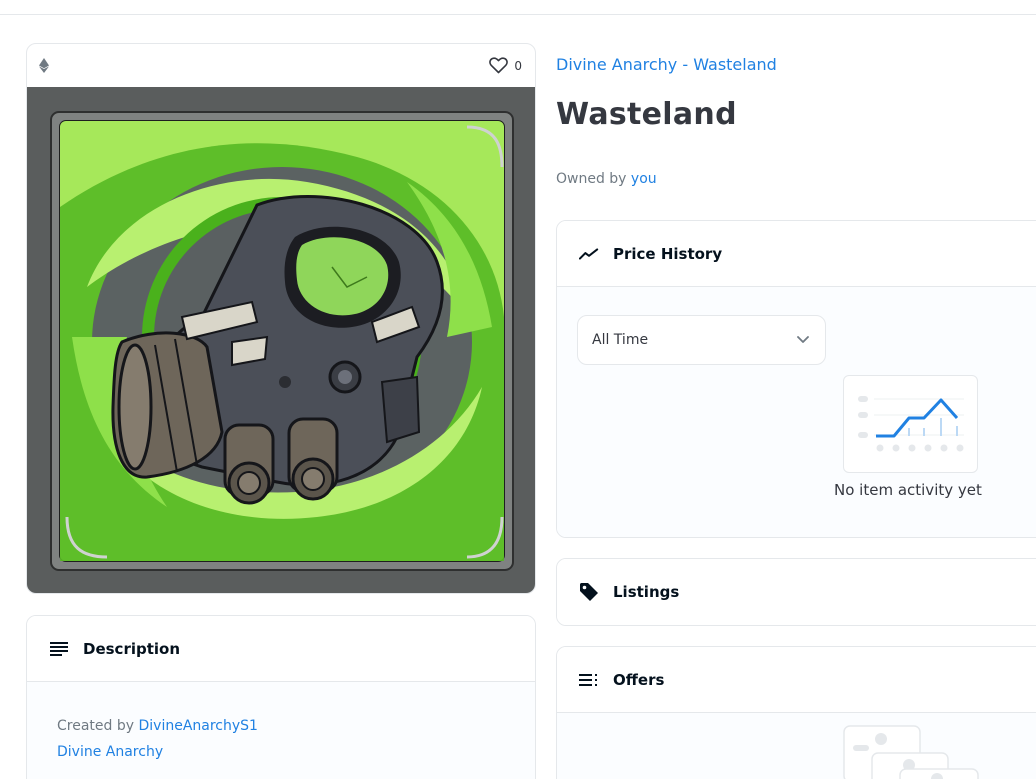 The height and width of the screenshot is (779, 1036). Describe the element at coordinates (620, 340) in the screenshot. I see `time-range-value: All Time` at that location.